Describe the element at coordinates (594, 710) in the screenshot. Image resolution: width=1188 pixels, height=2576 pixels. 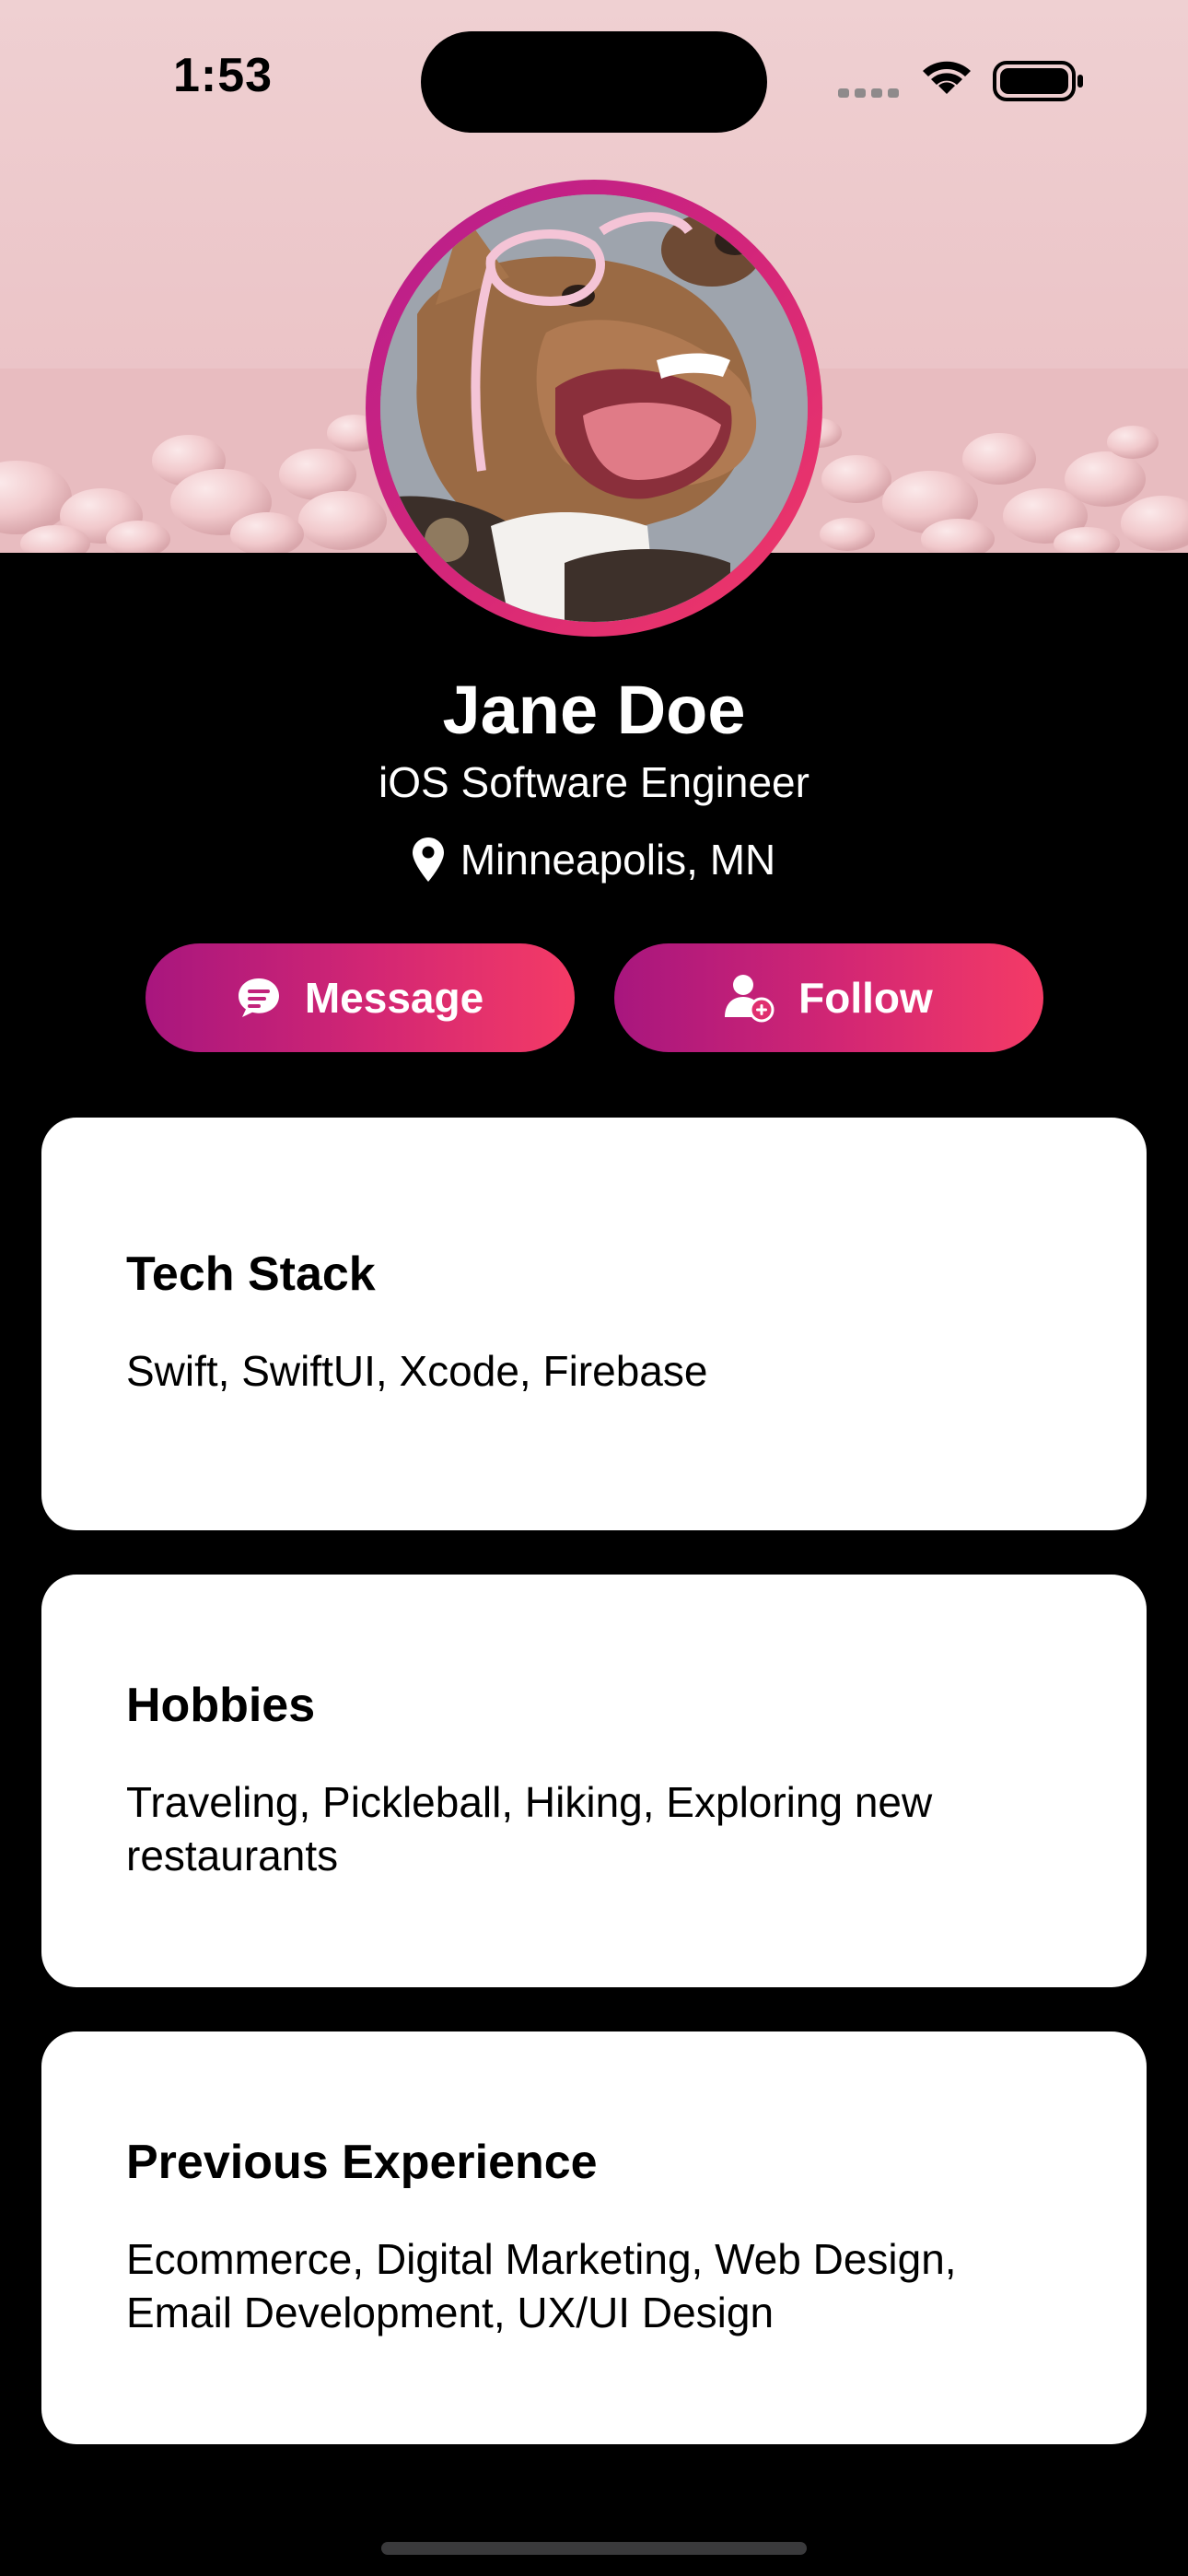
I see `profile-name: Jane Doe` at that location.